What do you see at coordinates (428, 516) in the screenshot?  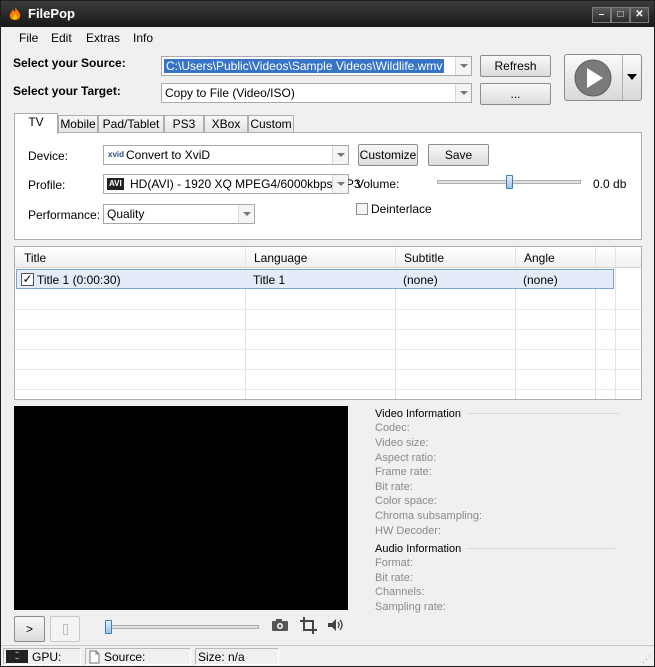 I see `info-chroma-subsampling: Chroma subsampling:` at bounding box center [428, 516].